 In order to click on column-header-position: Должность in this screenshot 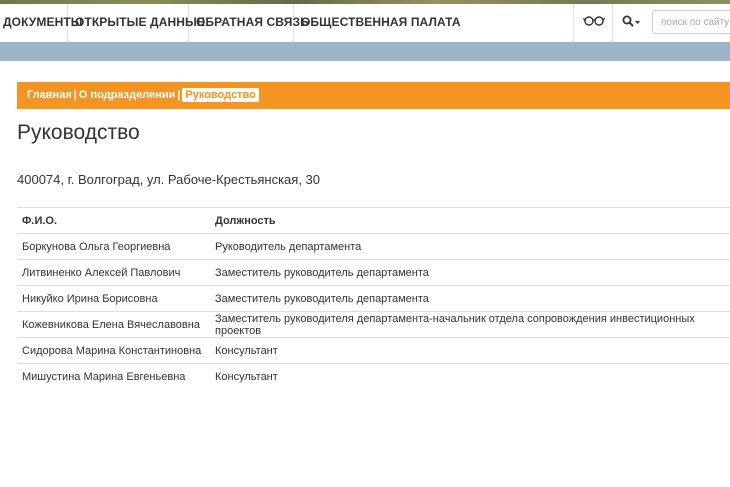, I will do `click(470, 220)`.